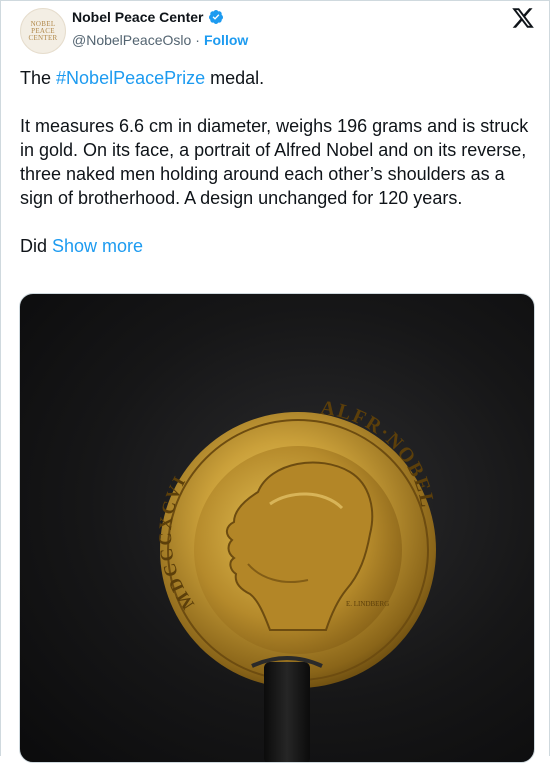  Describe the element at coordinates (130, 78) in the screenshot. I see `hashtag-link: #NobelPeacePrize` at that location.